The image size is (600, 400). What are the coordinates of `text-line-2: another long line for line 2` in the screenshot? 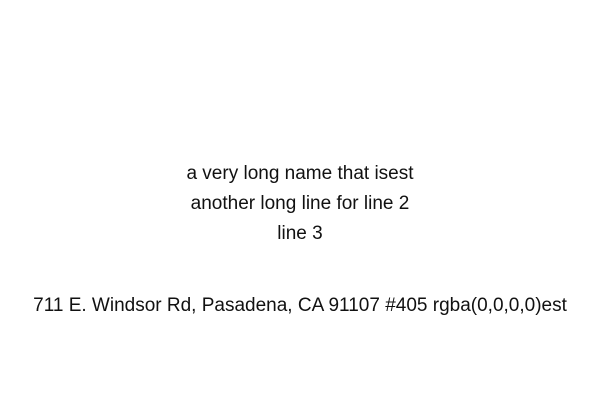 It's located at (300, 203).